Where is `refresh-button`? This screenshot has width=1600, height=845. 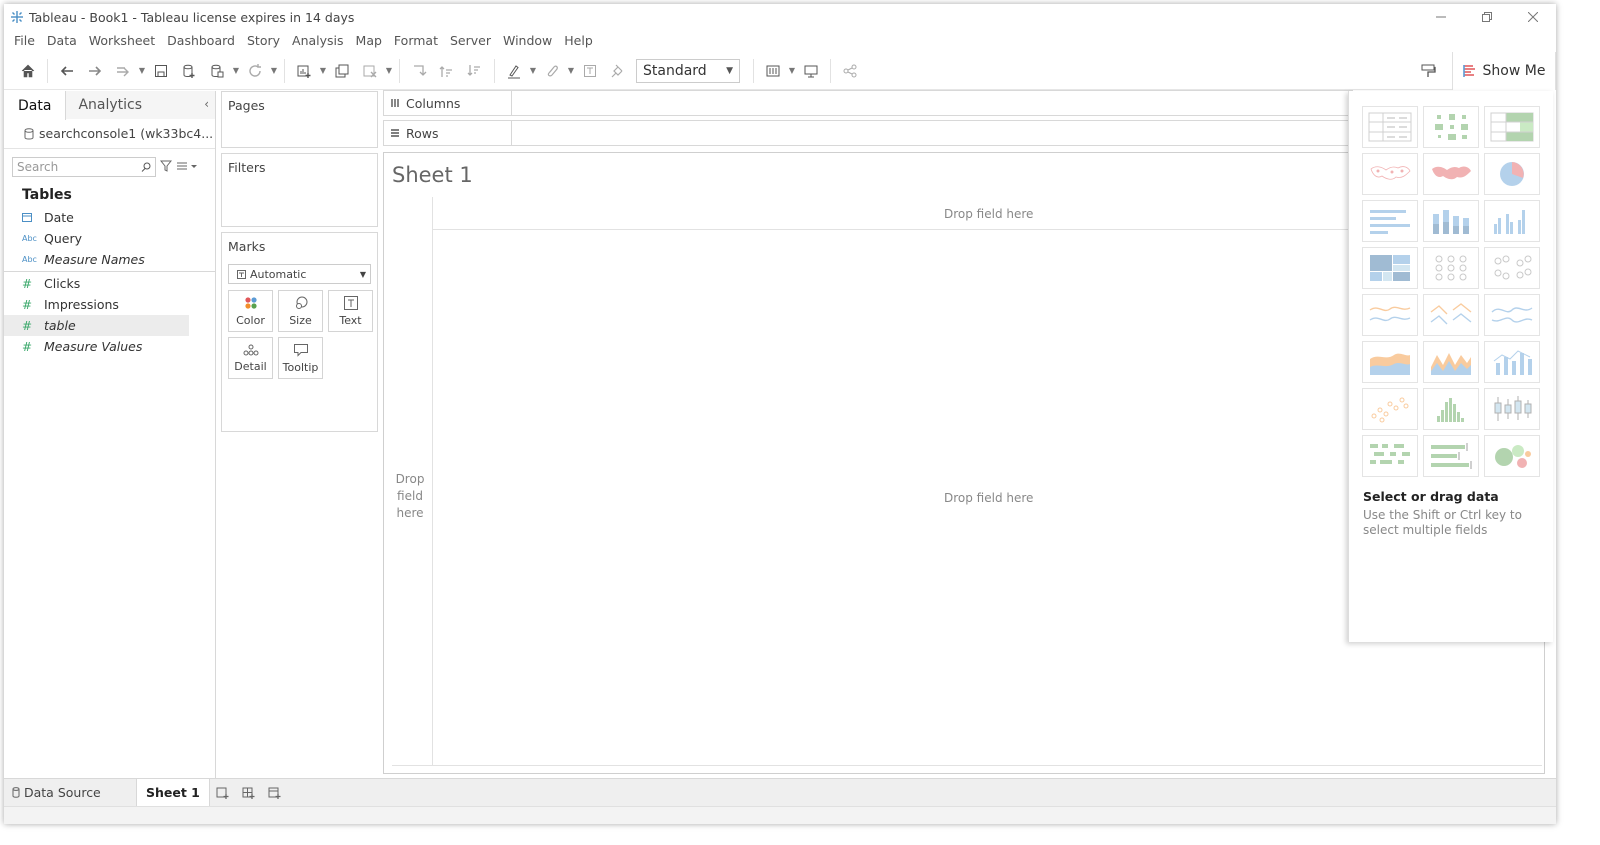
refresh-button is located at coordinates (255, 71).